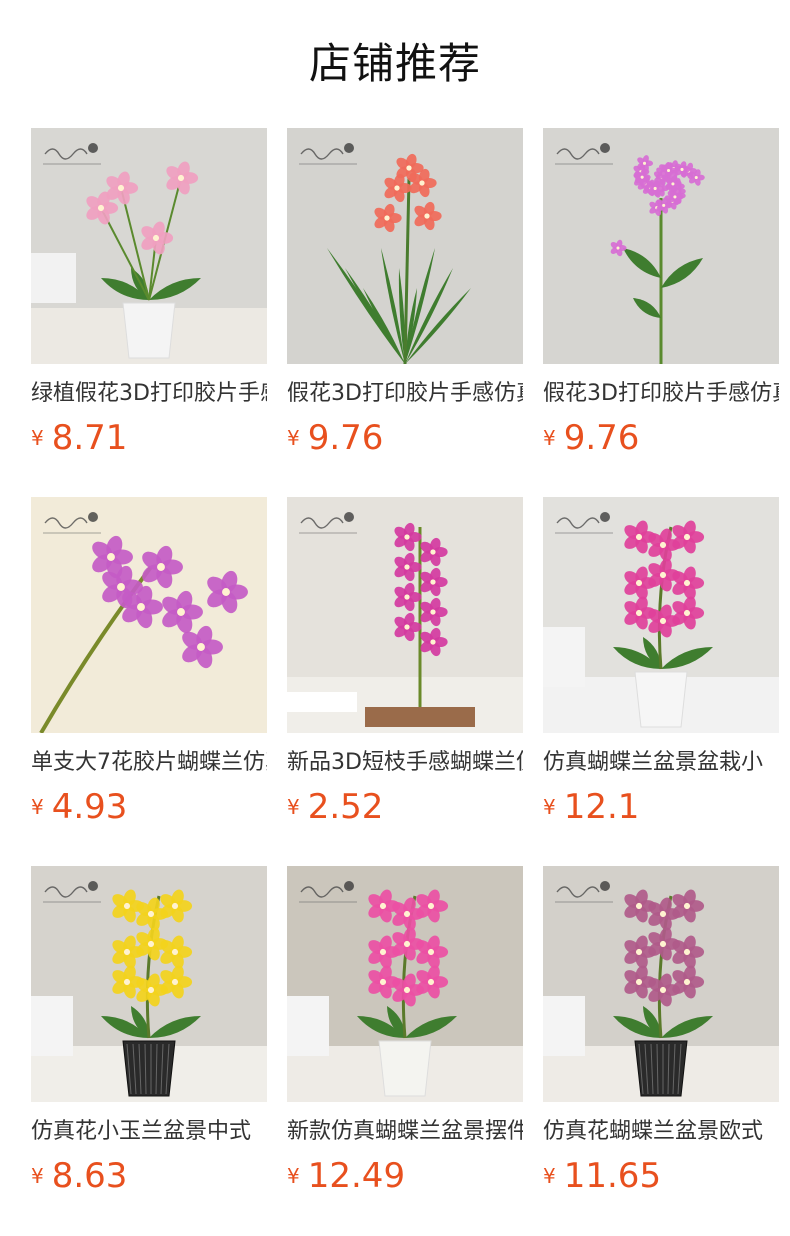 Image resolution: width=790 pixels, height=1236 pixels. What do you see at coordinates (661, 763) in the screenshot?
I see `product-title: 仿真蝴蝶兰盆景盆栽小` at bounding box center [661, 763].